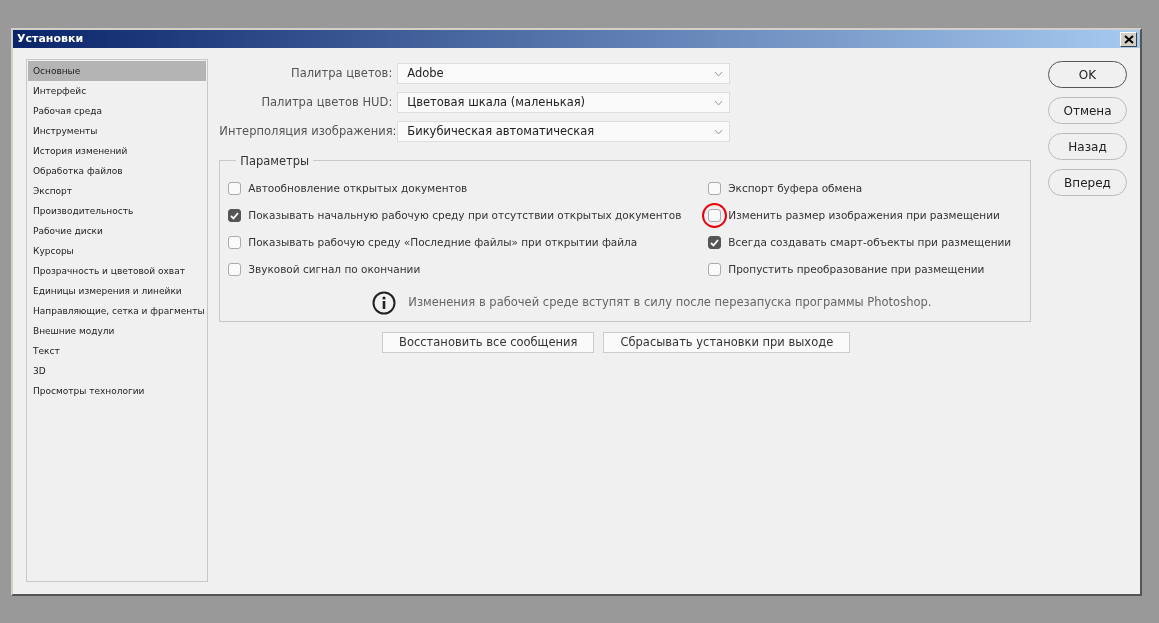 This screenshot has width=1159, height=623. Describe the element at coordinates (1087, 110) in the screenshot. I see `dialog-button: Отмена` at that location.